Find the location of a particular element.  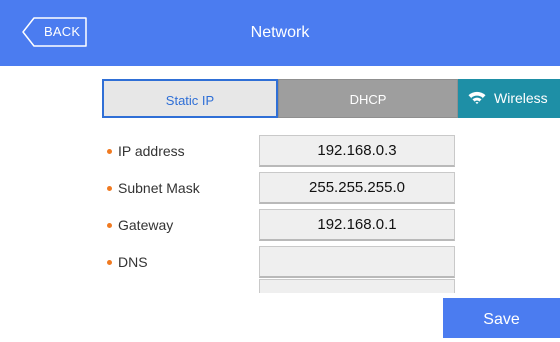

gateway-row: Gateway 192.168.0.1 is located at coordinates (280, 225).